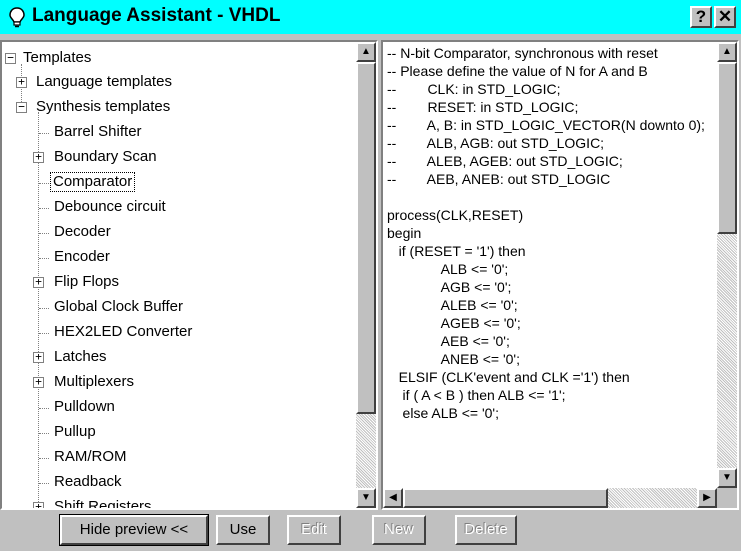 The image size is (741, 551). What do you see at coordinates (727, 265) in the screenshot?
I see `preview-vertical-scrollbar: ▲ ▼` at bounding box center [727, 265].